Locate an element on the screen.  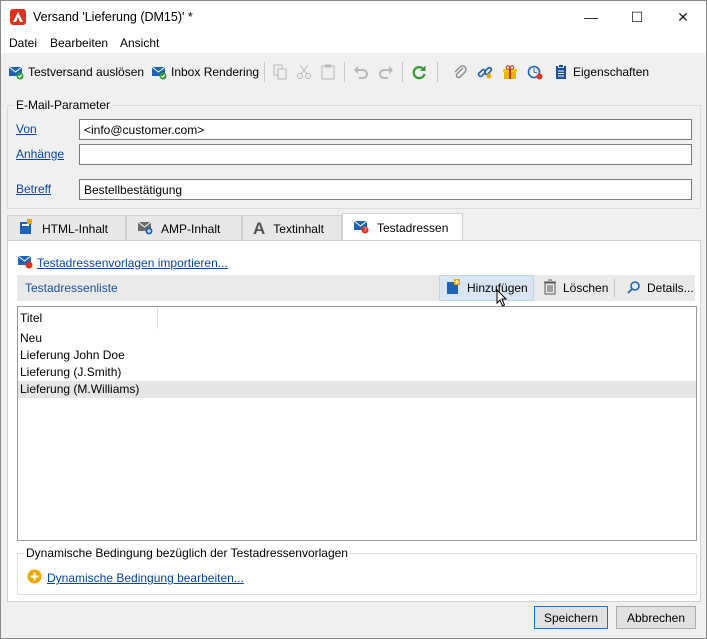
paste-icon is located at coordinates (328, 72).